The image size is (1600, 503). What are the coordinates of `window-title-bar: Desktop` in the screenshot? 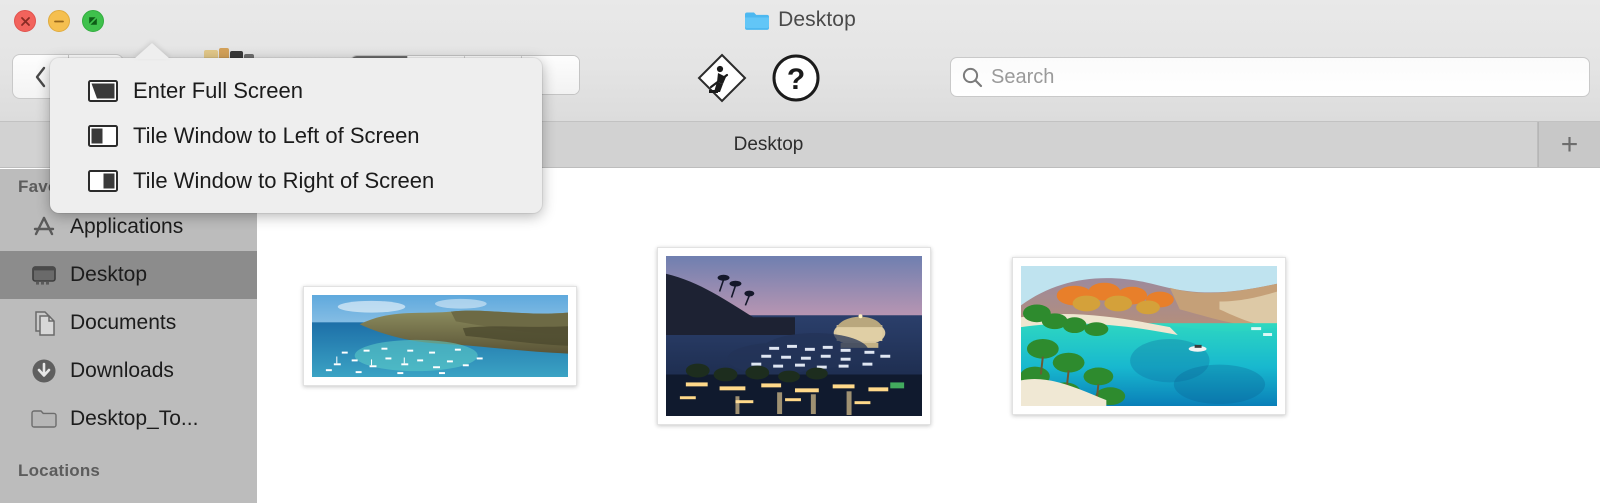 It's located at (800, 20).